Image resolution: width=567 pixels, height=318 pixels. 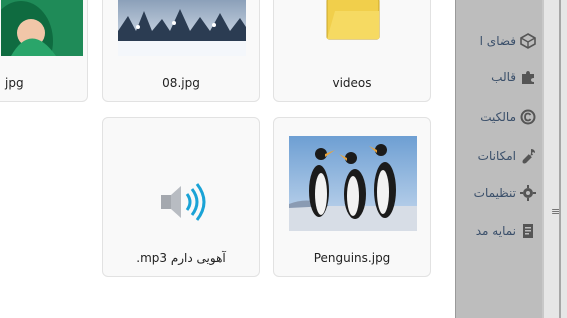 I want to click on file-tile-penguins: Penguins.jpg, so click(x=352, y=197).